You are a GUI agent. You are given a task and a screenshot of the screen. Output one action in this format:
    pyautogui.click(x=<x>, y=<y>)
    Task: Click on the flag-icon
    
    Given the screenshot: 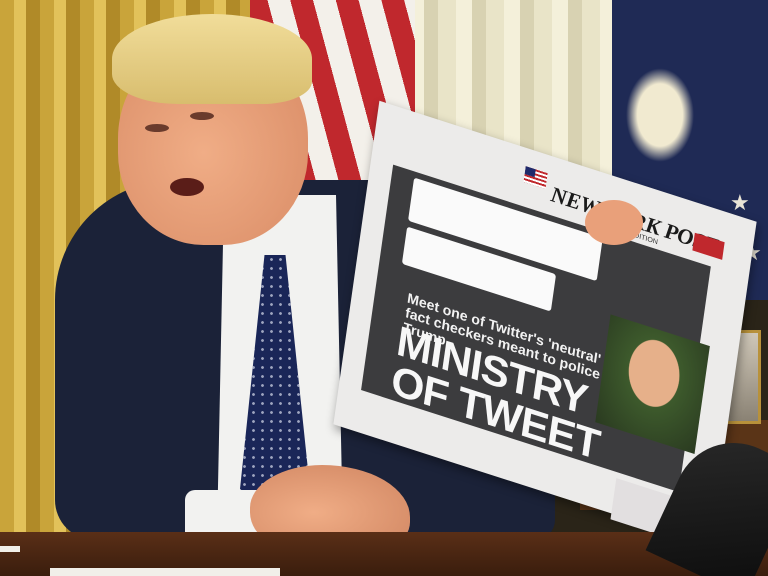 What is the action you would take?
    pyautogui.click(x=535, y=177)
    